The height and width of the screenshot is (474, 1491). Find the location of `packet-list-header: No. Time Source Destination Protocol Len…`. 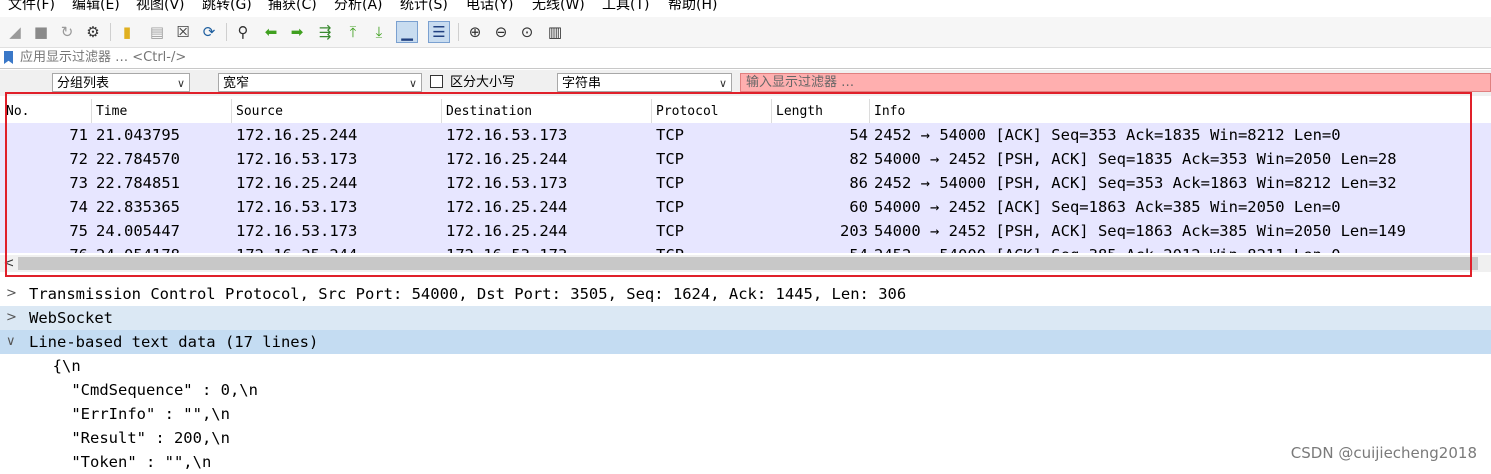

packet-list-header: No. Time Source Destination Protocol Len… is located at coordinates (745, 111).